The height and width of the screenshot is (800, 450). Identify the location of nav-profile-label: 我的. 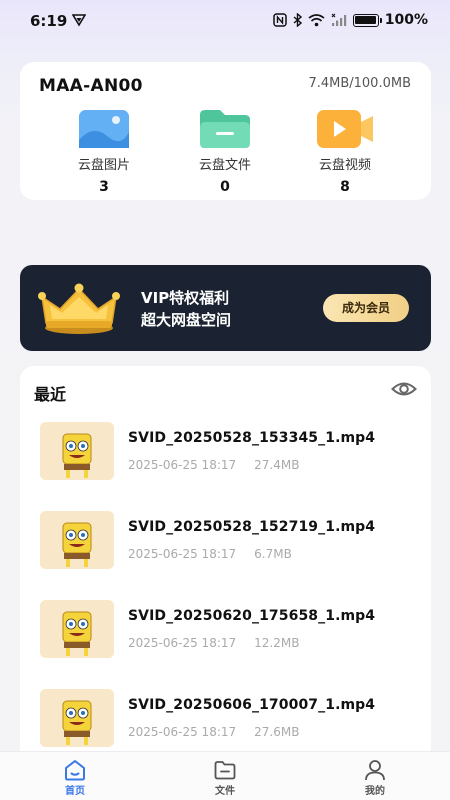
(375, 791).